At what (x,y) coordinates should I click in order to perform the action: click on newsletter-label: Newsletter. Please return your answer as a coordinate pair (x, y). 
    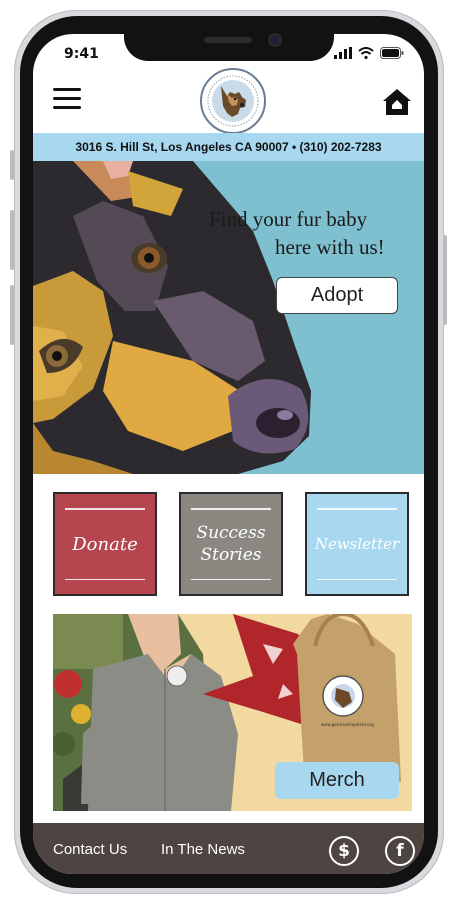
    Looking at the image, I should click on (357, 544).